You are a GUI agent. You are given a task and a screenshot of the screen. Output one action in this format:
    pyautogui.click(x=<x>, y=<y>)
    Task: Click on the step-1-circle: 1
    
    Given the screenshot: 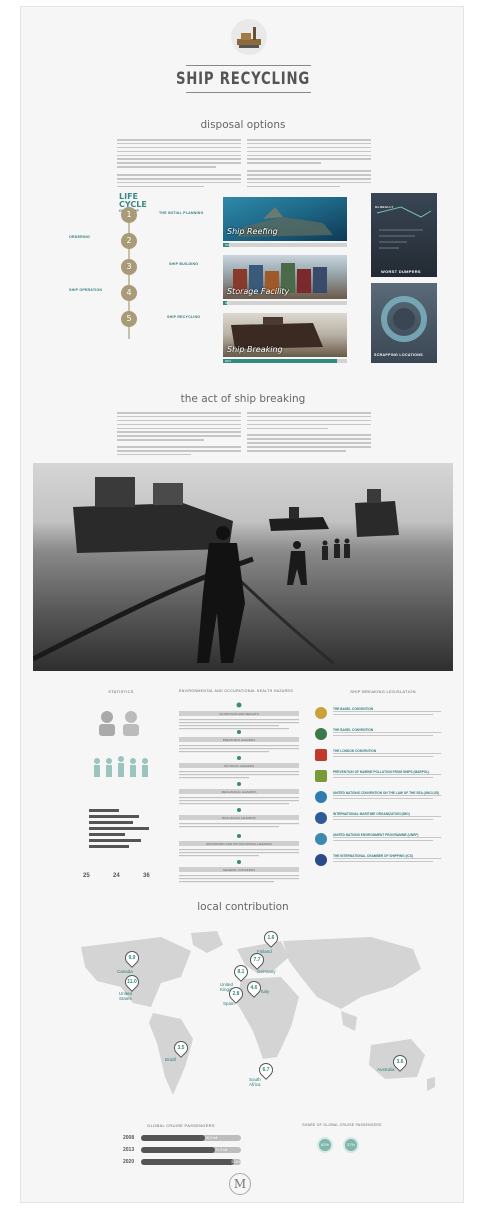 What is the action you would take?
    pyautogui.click(x=129, y=215)
    